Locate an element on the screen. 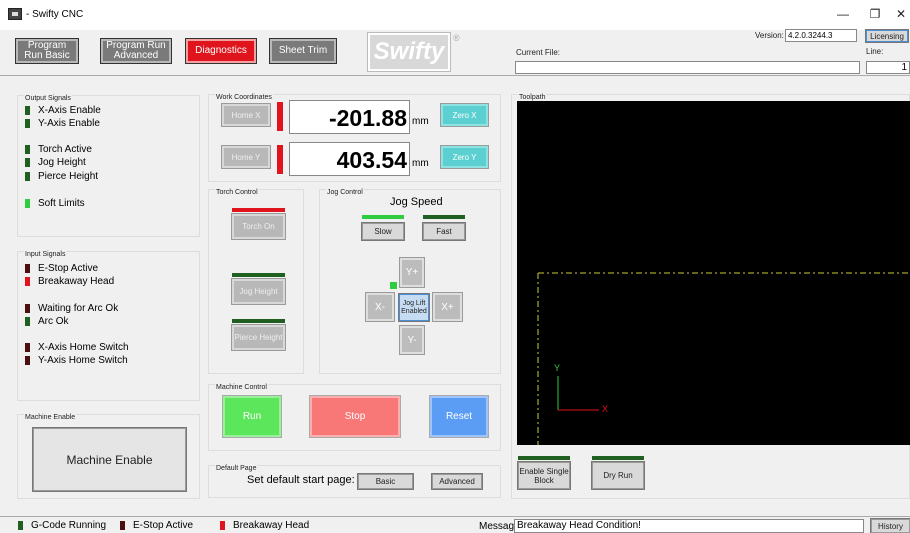  work-coordinates-title: Work Coordinates is located at coordinates (244, 97).